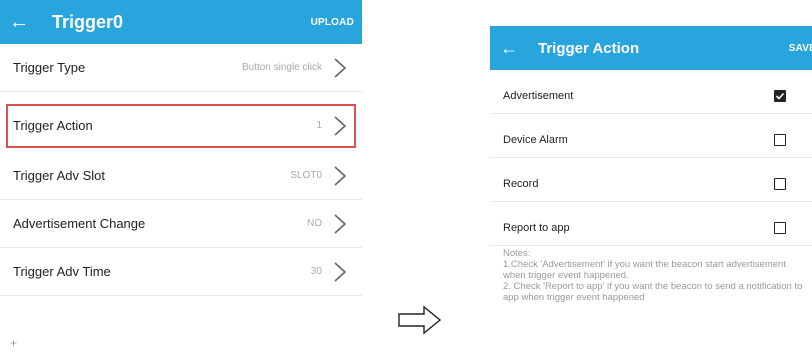 This screenshot has width=812, height=354. I want to click on row-trigger-adv-time: Trigger Adv Time 30, so click(181, 272).